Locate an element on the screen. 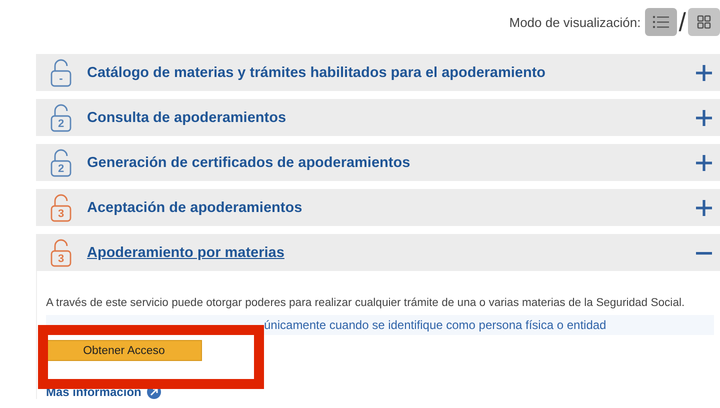 The height and width of the screenshot is (408, 720). section-title: Catálogo de materias y trámites habilitados para el apoderamiento is located at coordinates (391, 72).